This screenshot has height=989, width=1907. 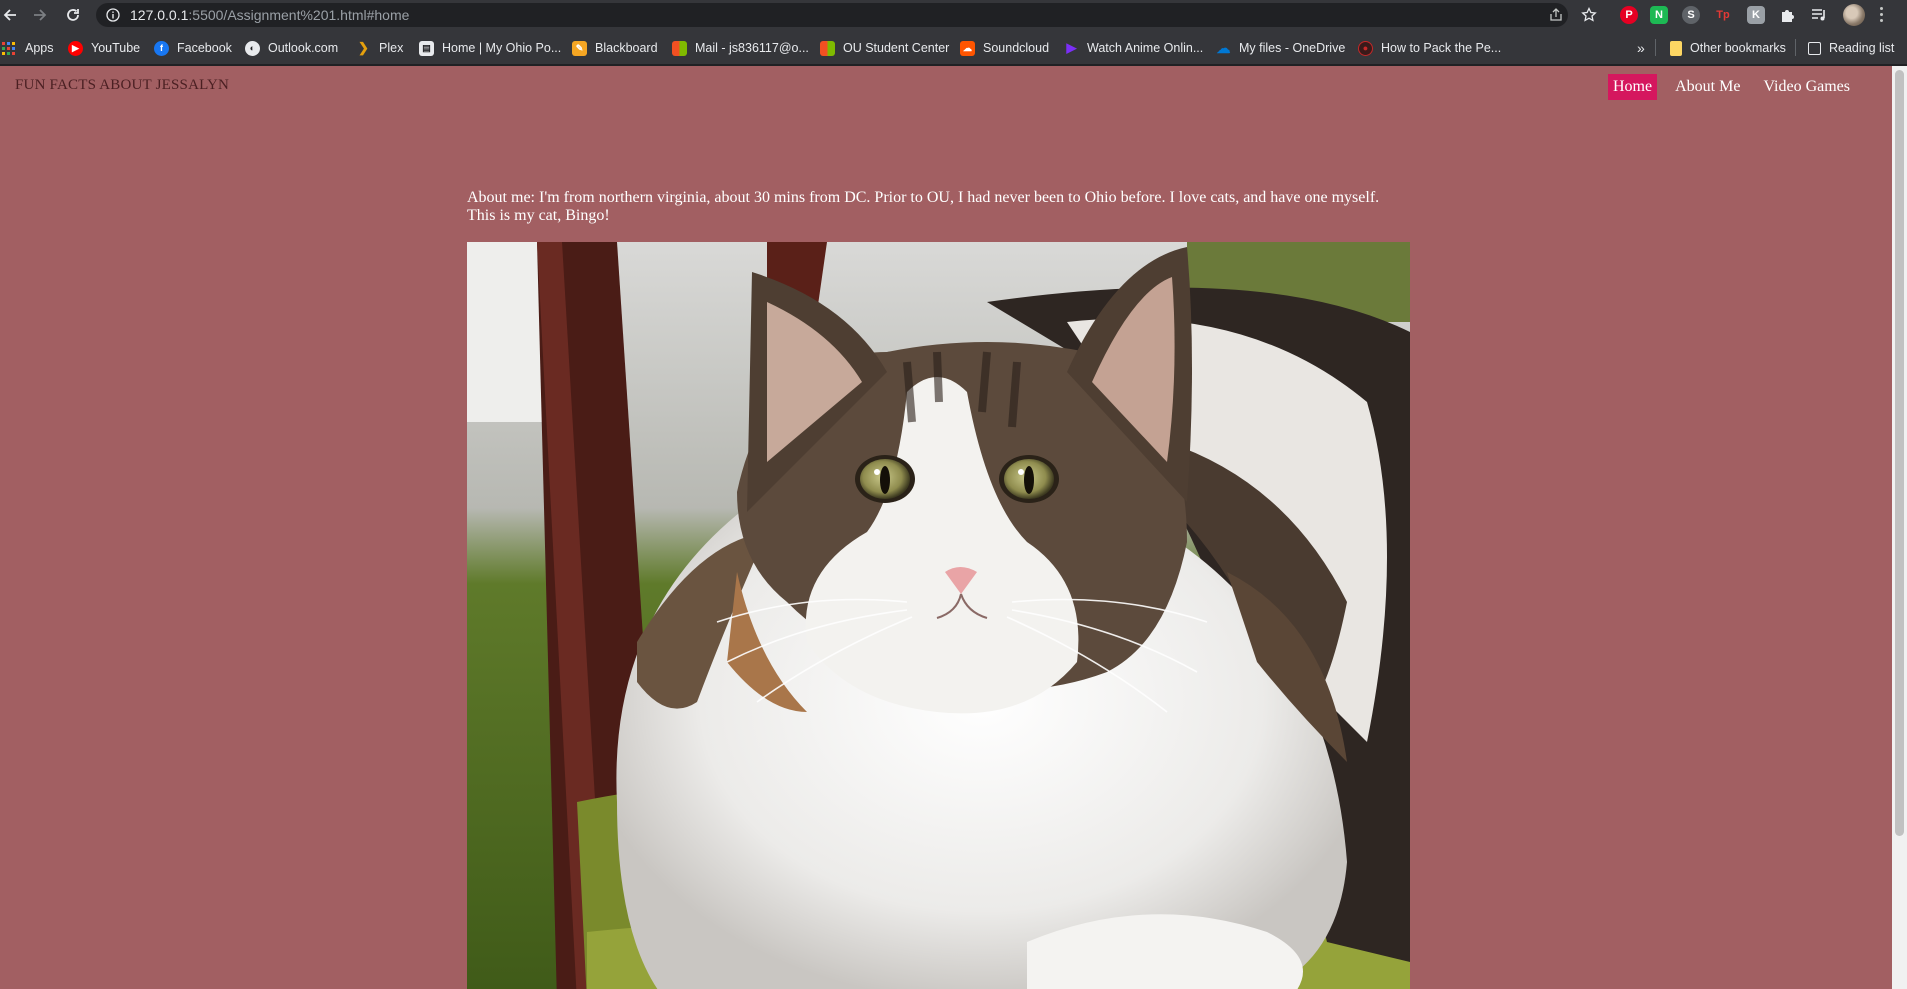 I want to click on pinterest-extension-icon: P, so click(x=1629, y=15).